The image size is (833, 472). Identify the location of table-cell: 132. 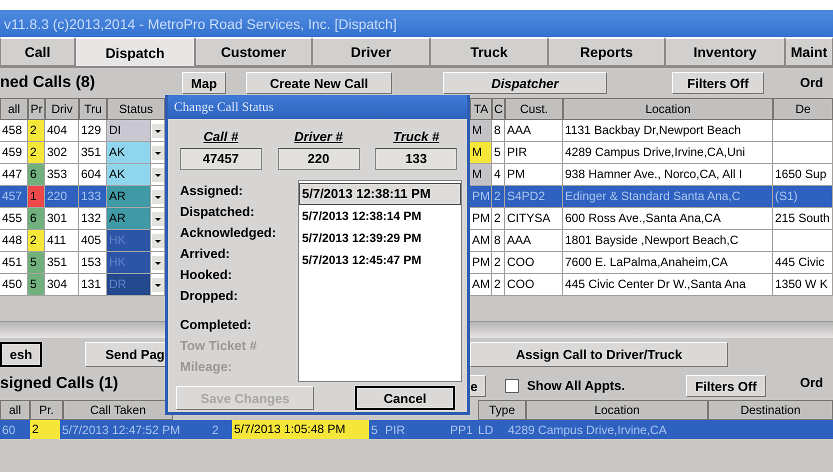
(93, 219).